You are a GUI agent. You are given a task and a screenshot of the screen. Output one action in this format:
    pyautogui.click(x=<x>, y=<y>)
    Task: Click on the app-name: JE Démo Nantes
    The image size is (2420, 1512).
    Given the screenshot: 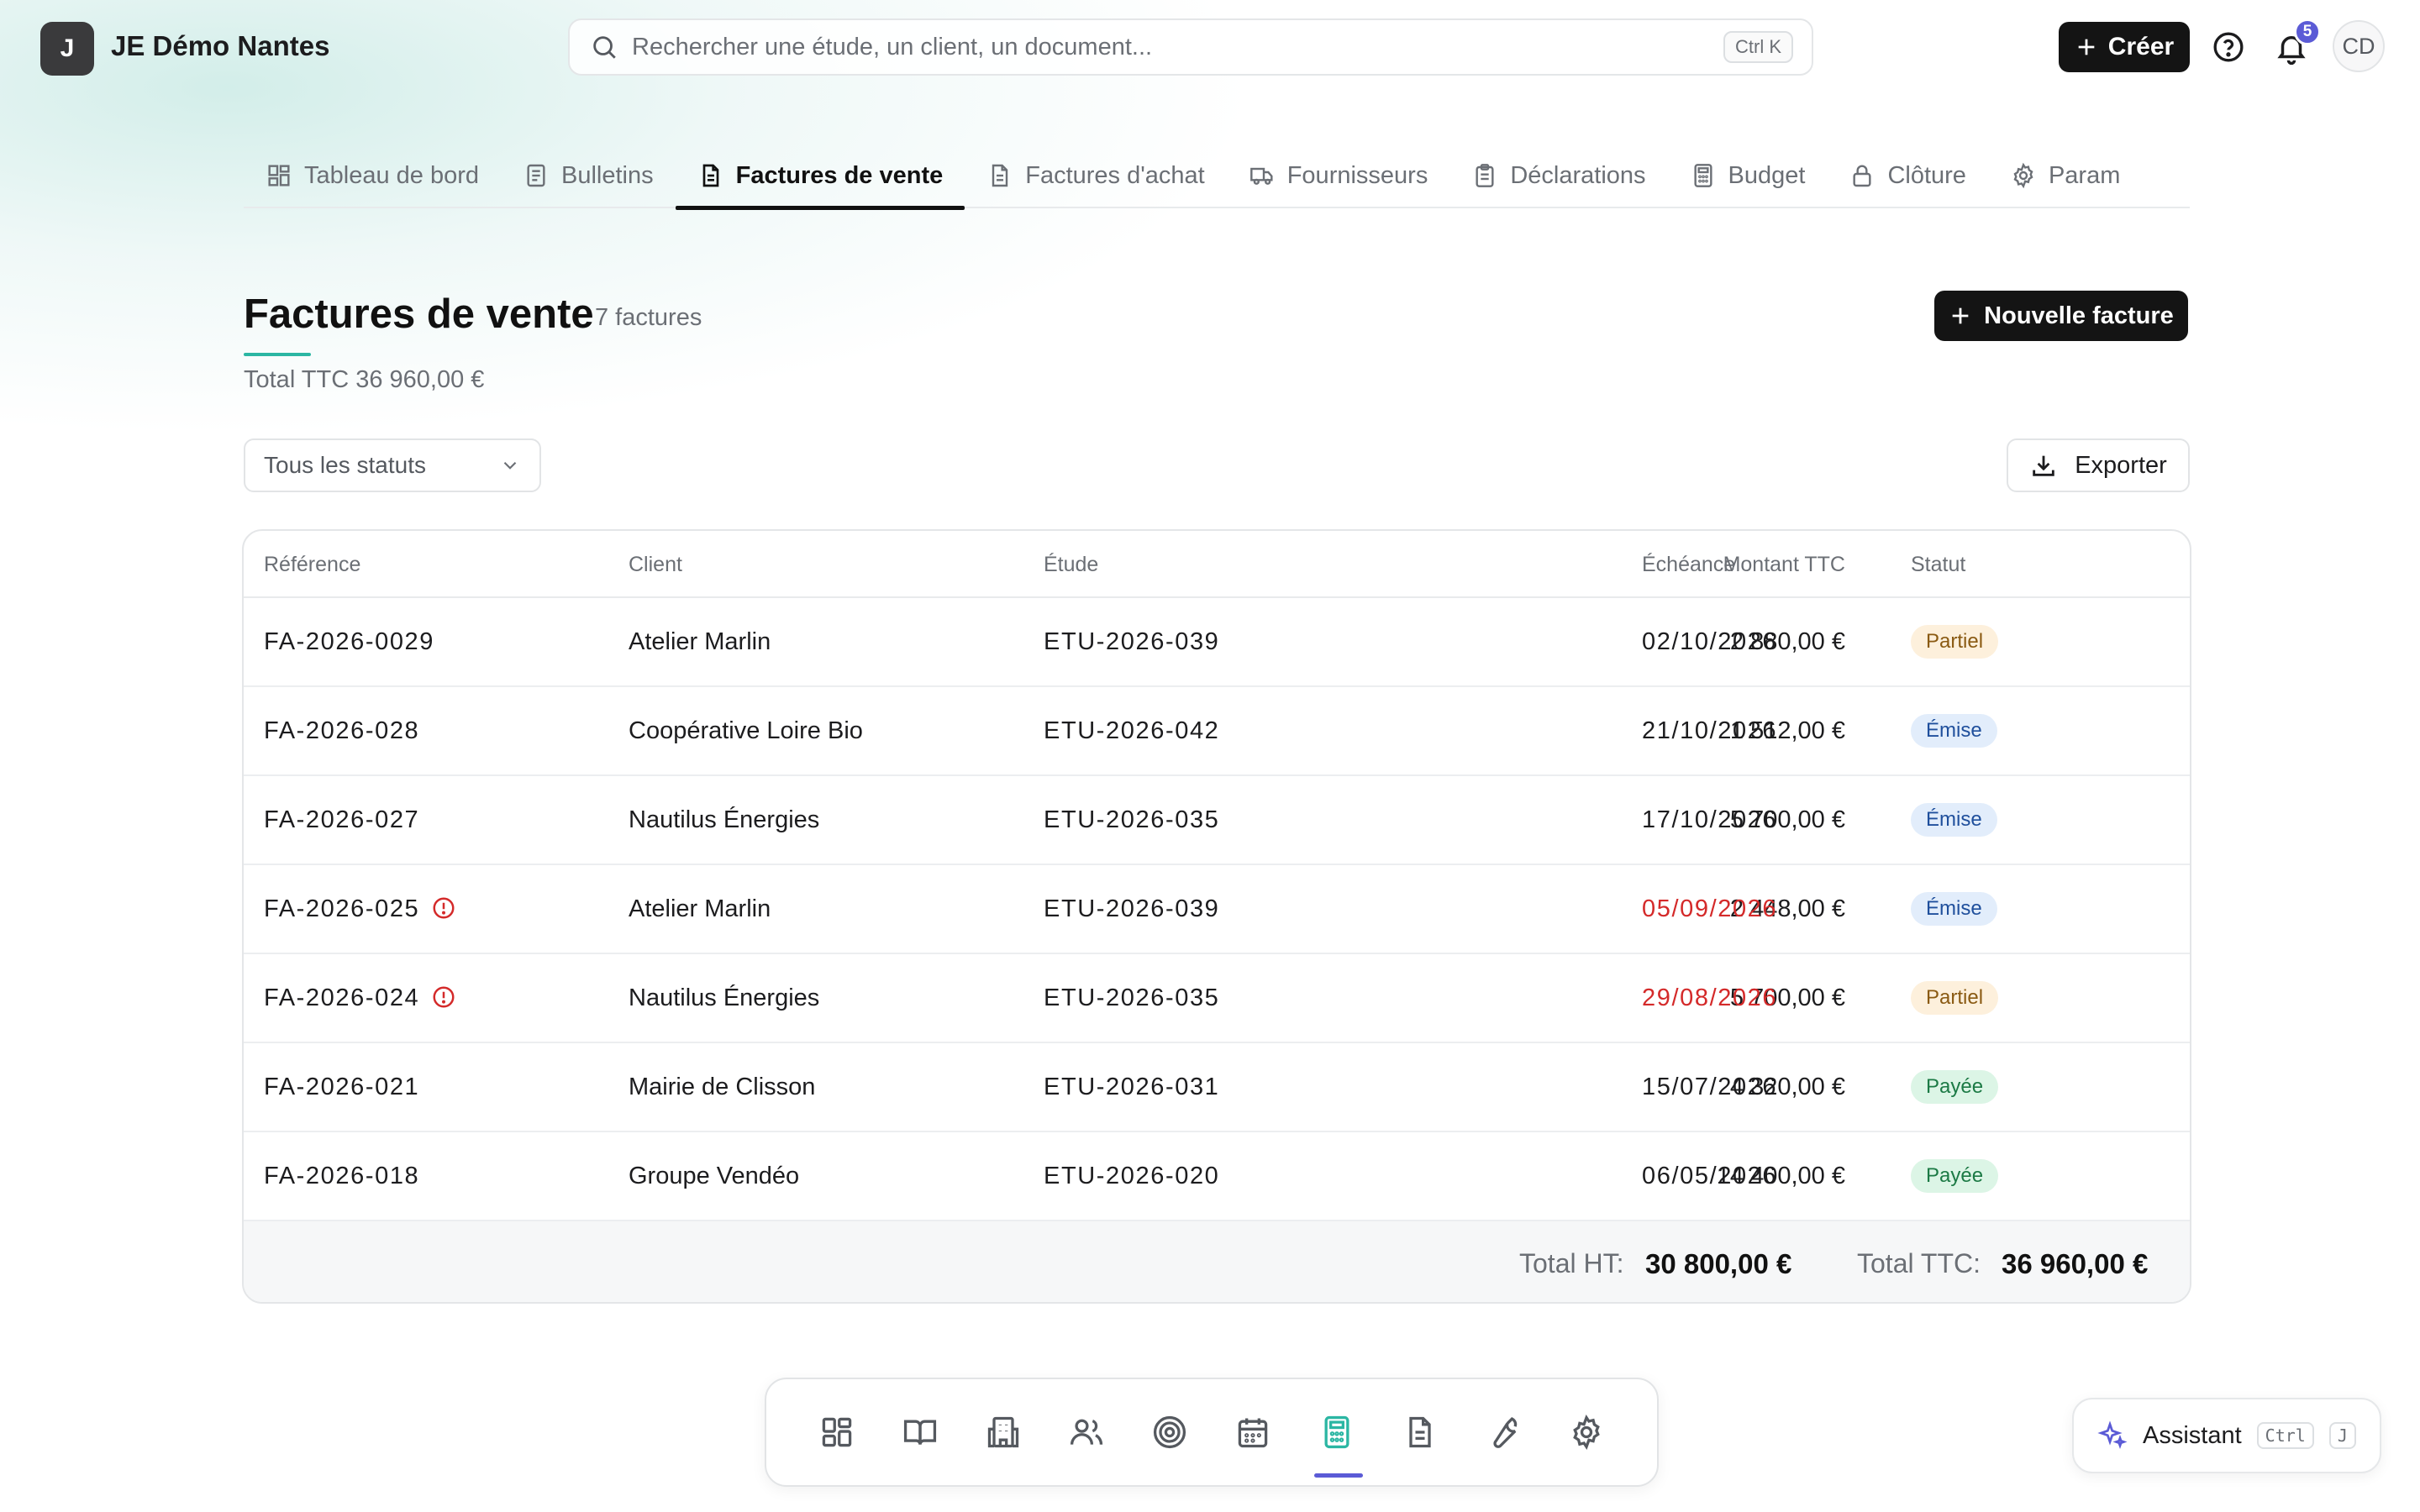 What is the action you would take?
    pyautogui.click(x=220, y=46)
    